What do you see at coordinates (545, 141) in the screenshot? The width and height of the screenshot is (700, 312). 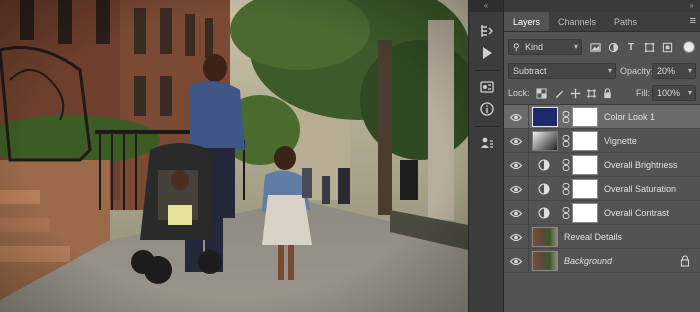 I see `gradient-fill-thumbnail` at bounding box center [545, 141].